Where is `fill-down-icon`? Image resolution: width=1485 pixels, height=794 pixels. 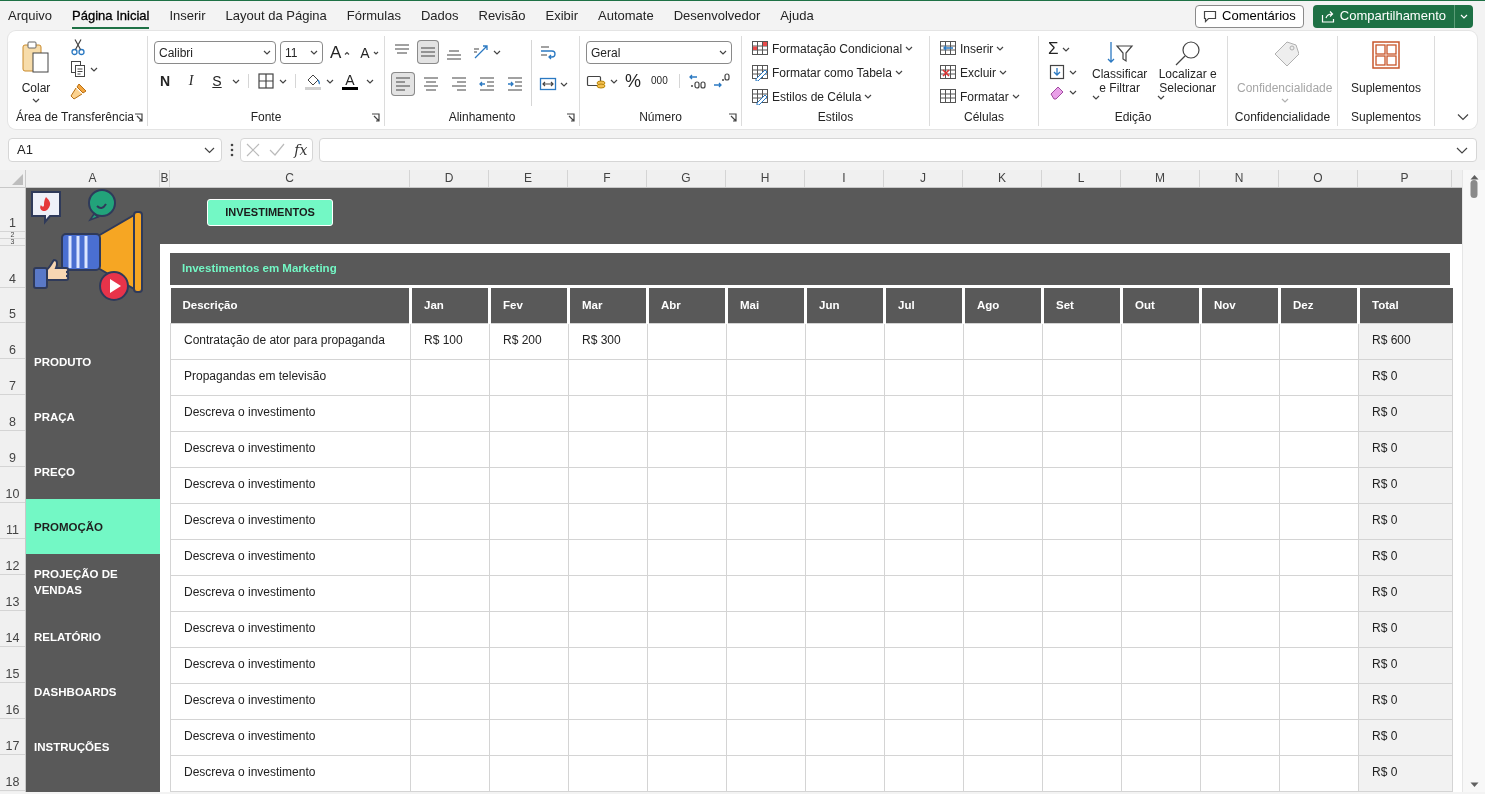 fill-down-icon is located at coordinates (1057, 72).